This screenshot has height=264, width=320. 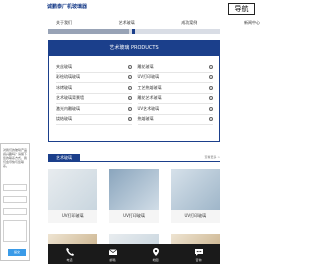 What do you see at coordinates (15, 211) in the screenshot?
I see `email-field` at bounding box center [15, 211].